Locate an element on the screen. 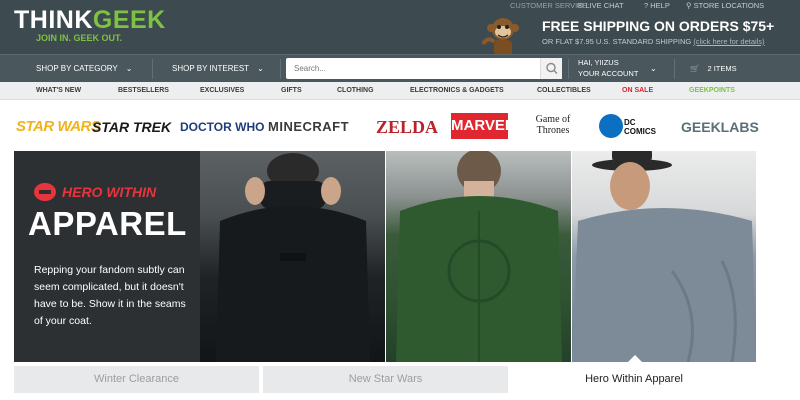 This screenshot has height=400, width=800. tab-hero-within-apparel: Hero Within Apparel is located at coordinates (634, 379).